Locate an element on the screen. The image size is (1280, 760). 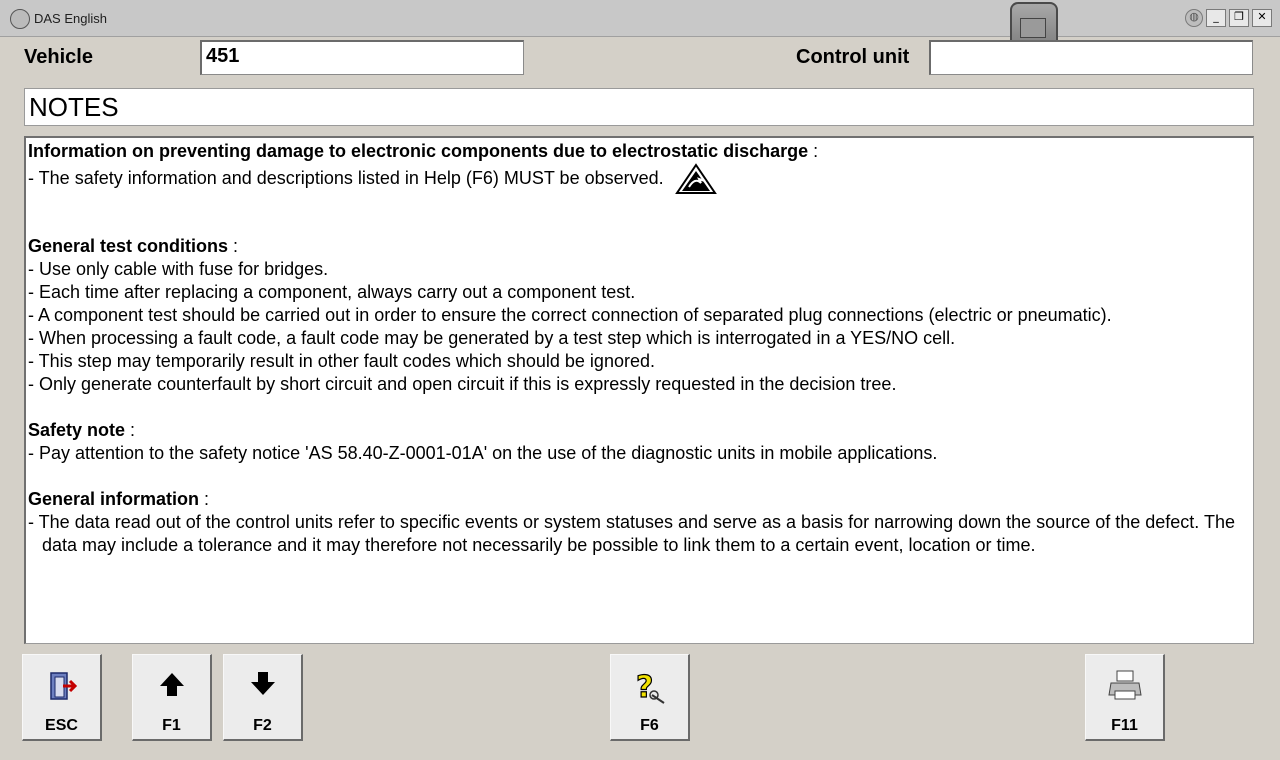
f11-print-button: F11 is located at coordinates (1125, 697).